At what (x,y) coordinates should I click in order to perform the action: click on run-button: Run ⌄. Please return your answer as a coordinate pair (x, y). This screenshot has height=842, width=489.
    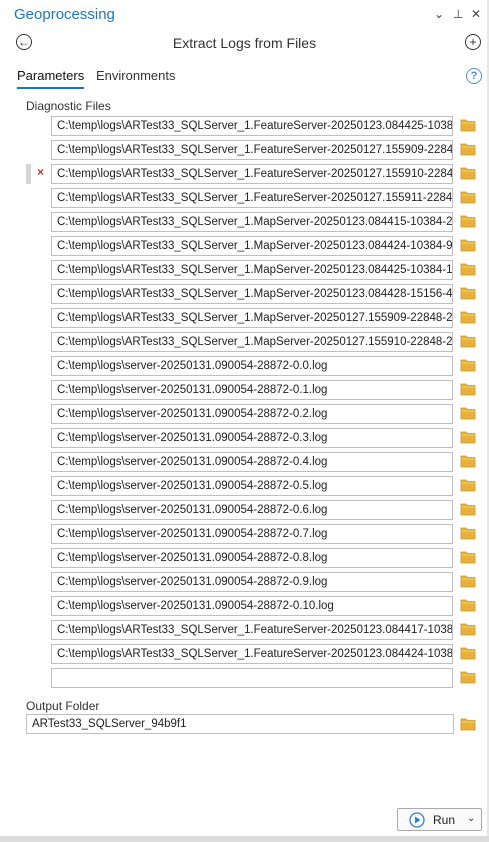
    Looking at the image, I should click on (439, 819).